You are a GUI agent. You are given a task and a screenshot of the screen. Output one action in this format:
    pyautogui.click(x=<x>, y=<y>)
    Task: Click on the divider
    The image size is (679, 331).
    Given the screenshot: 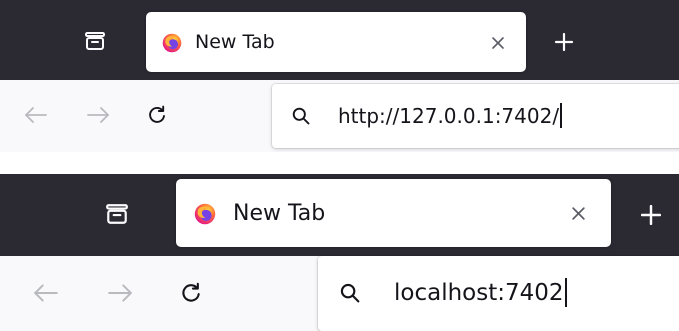 What is the action you would take?
    pyautogui.click(x=339, y=163)
    